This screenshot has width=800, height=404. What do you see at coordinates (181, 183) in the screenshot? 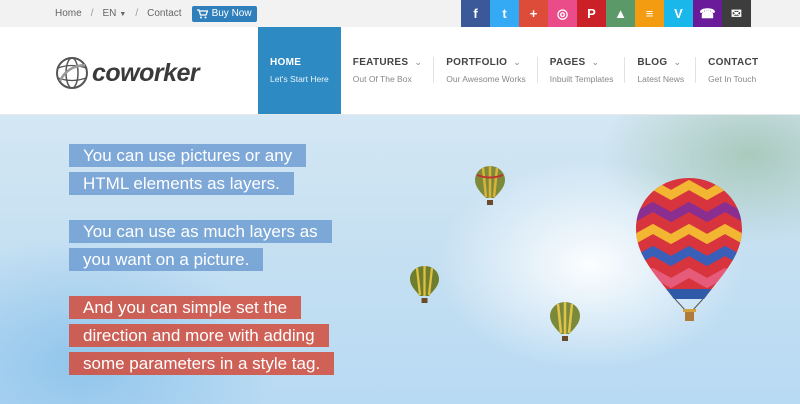
I see `caption-line: HTML elements as layers.` at bounding box center [181, 183].